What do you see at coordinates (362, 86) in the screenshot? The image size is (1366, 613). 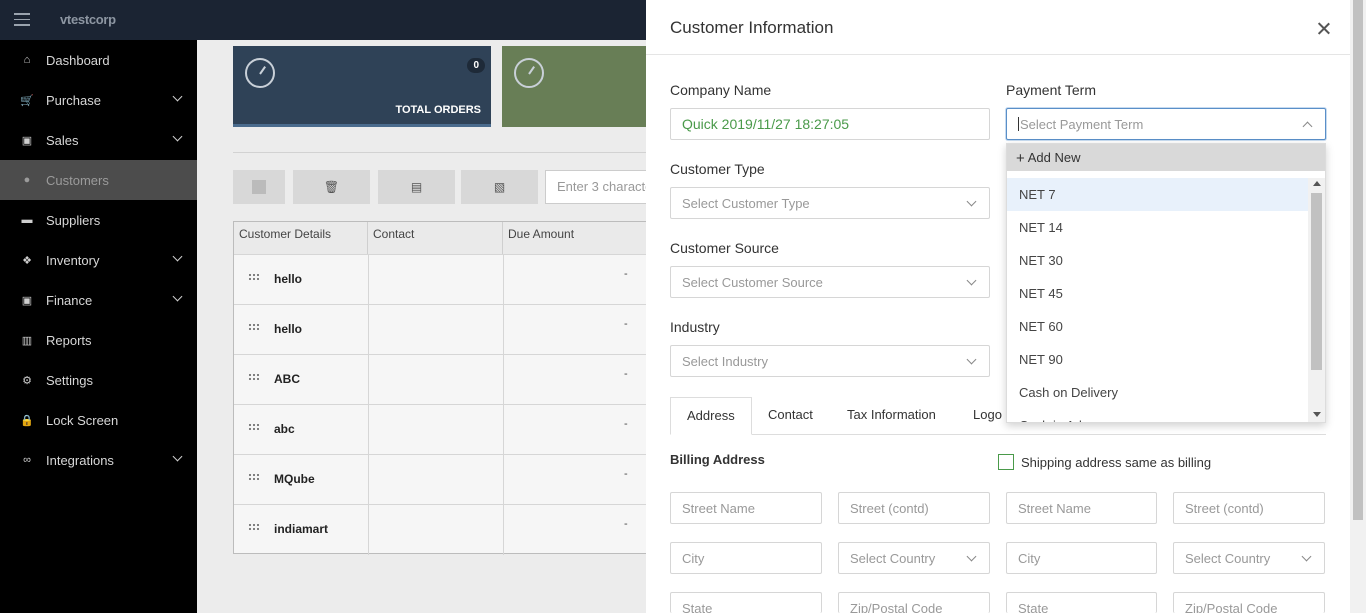 I see `total-orders-card: 0 TOTAL ORDERS` at bounding box center [362, 86].